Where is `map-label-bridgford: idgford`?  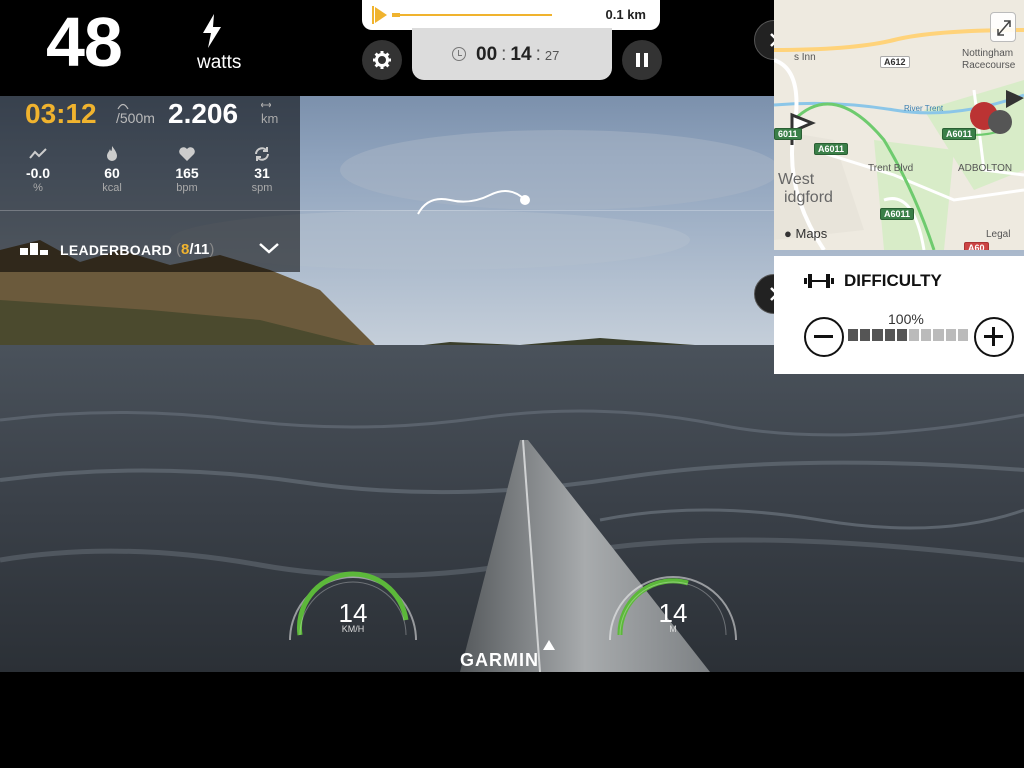
map-label-bridgford: idgford is located at coordinates (808, 197).